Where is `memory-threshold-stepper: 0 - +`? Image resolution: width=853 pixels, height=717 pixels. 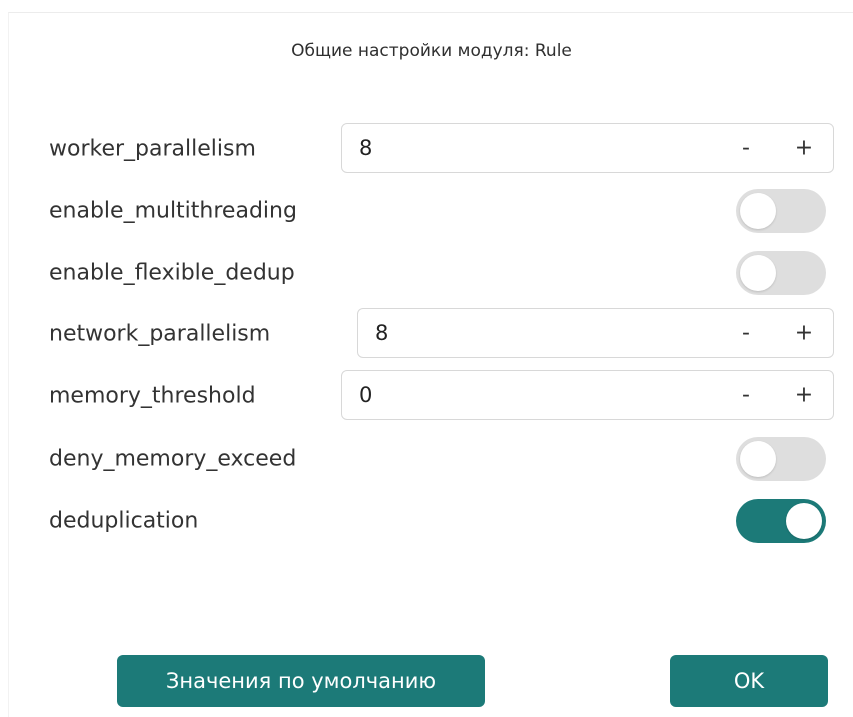
memory-threshold-stepper: 0 - + is located at coordinates (587, 395).